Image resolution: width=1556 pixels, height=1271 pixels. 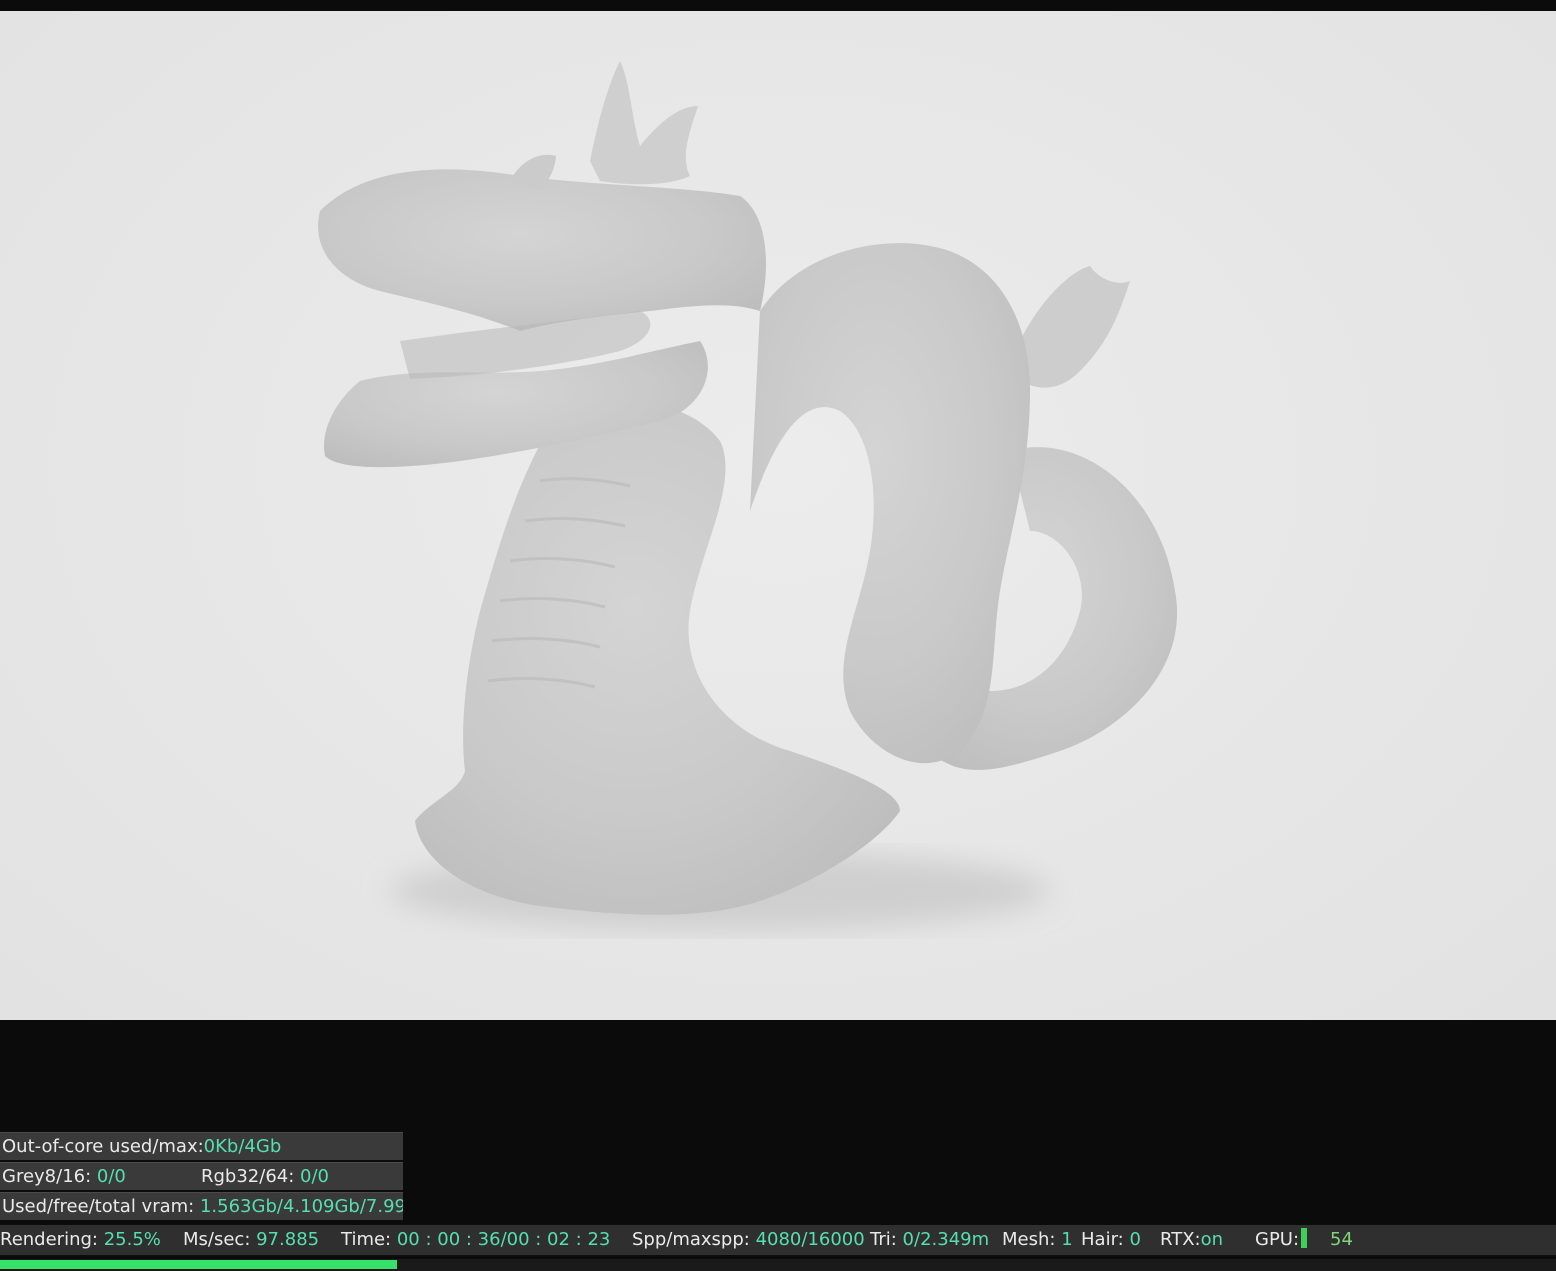 What do you see at coordinates (251, 1176) in the screenshot?
I see `rgb-label: Rgb32/64:` at bounding box center [251, 1176].